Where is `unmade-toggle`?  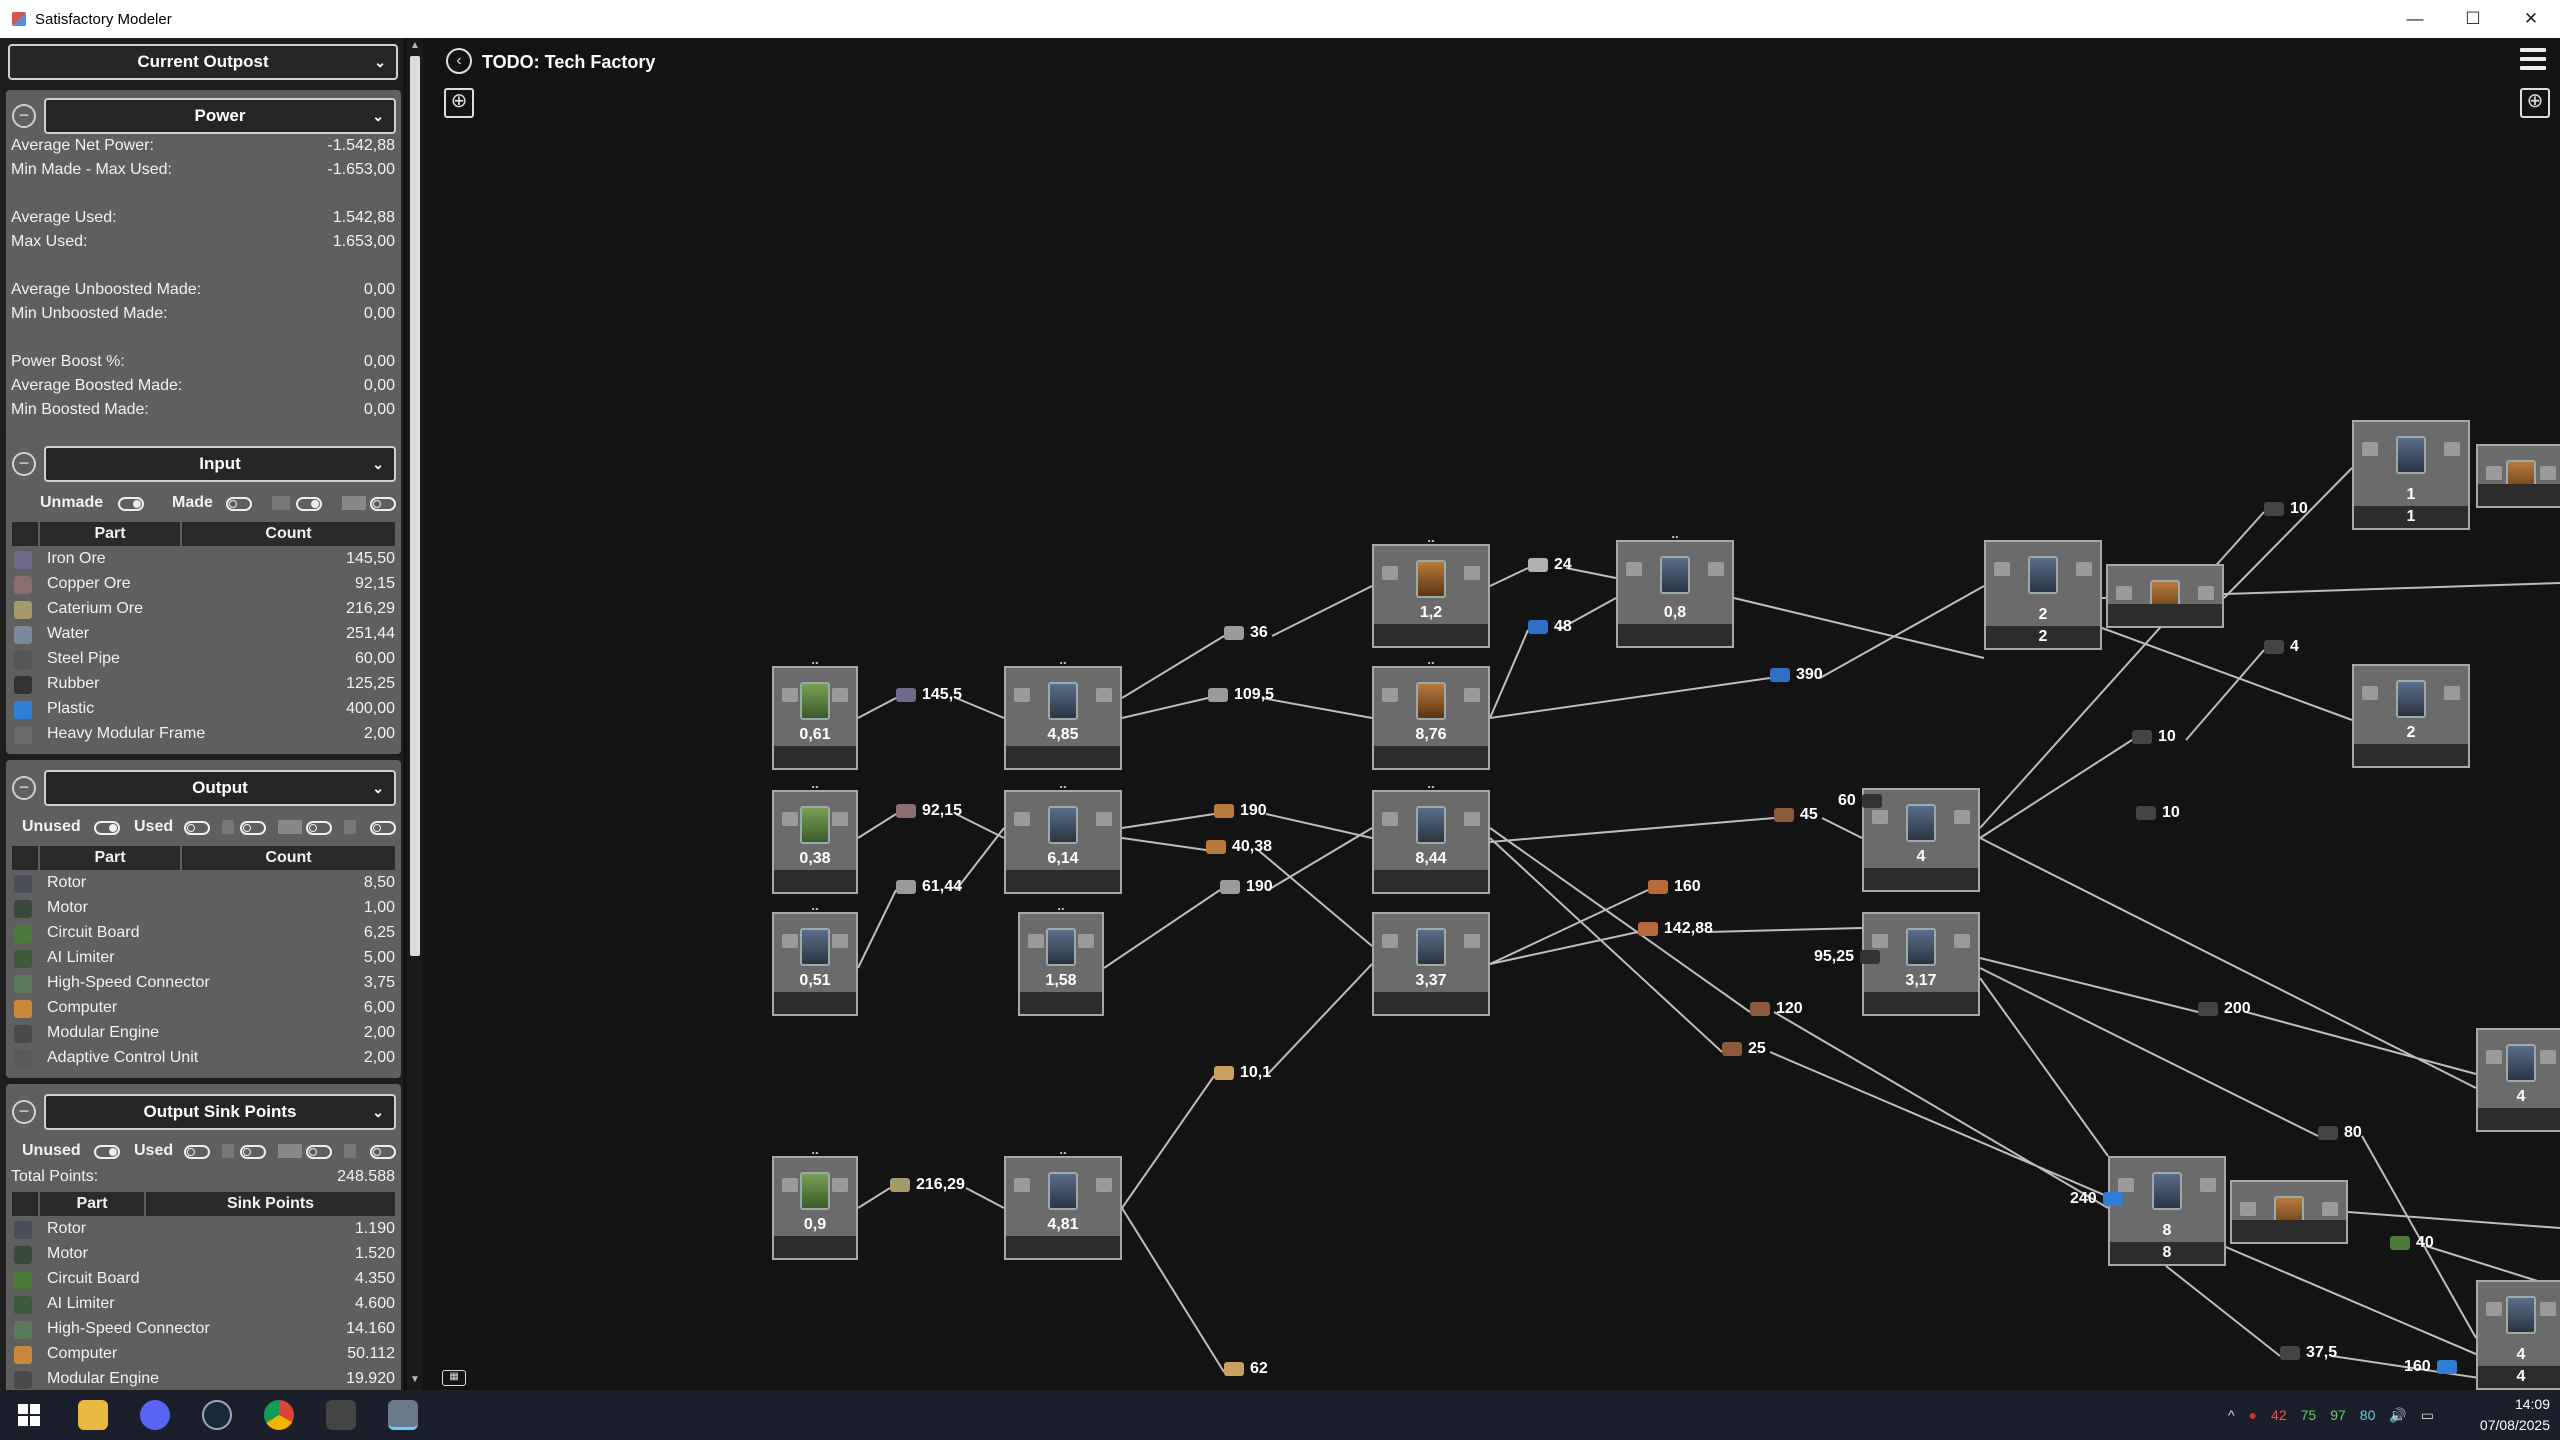
unmade-toggle is located at coordinates (131, 504).